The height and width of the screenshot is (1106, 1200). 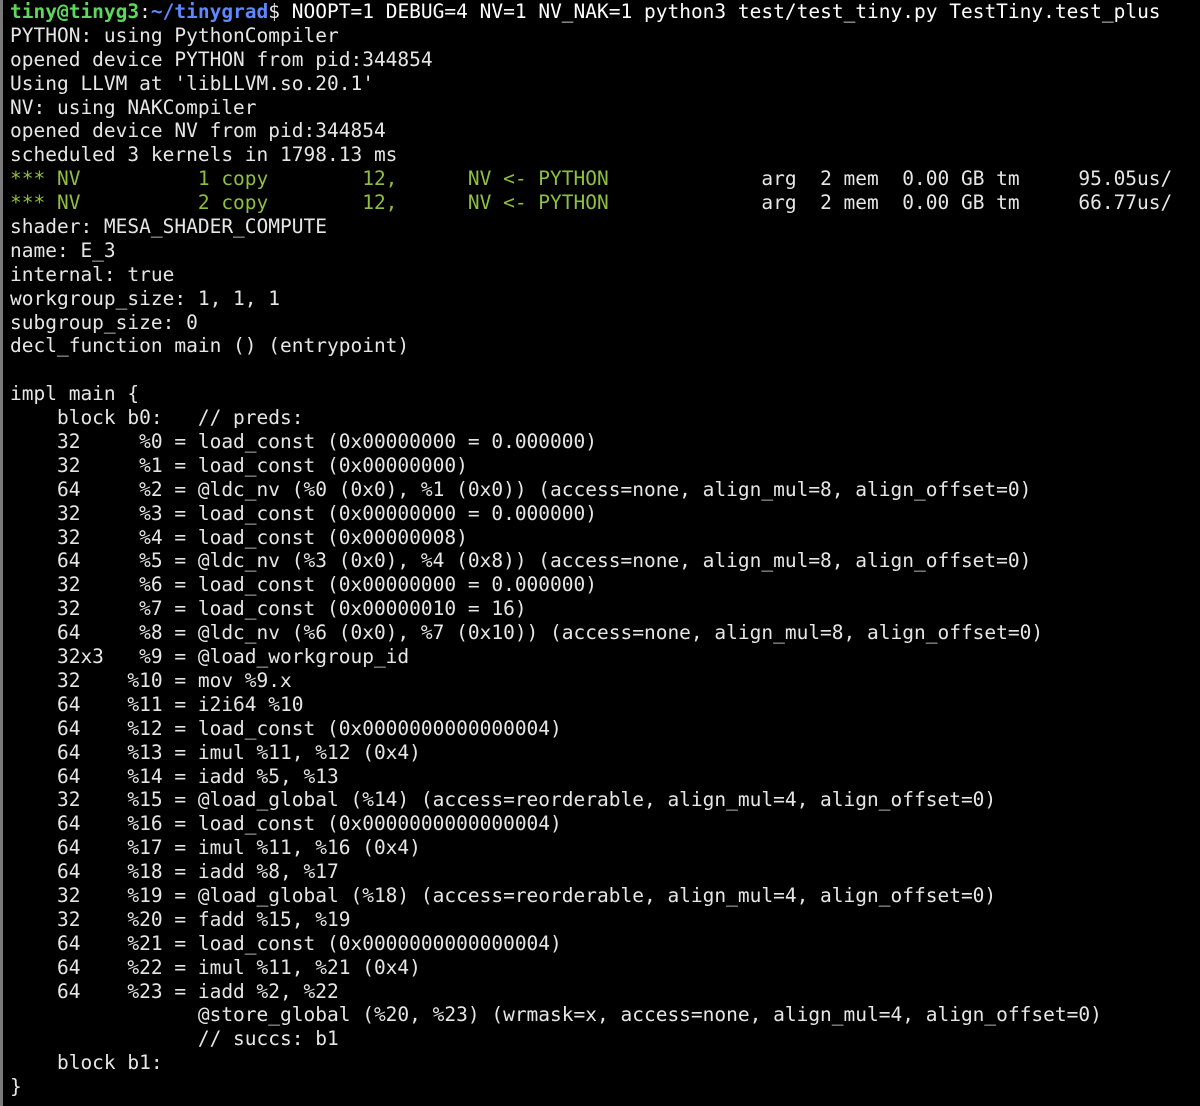 What do you see at coordinates (209, 11) in the screenshot?
I see `prompt-path: ~/tinygrad` at bounding box center [209, 11].